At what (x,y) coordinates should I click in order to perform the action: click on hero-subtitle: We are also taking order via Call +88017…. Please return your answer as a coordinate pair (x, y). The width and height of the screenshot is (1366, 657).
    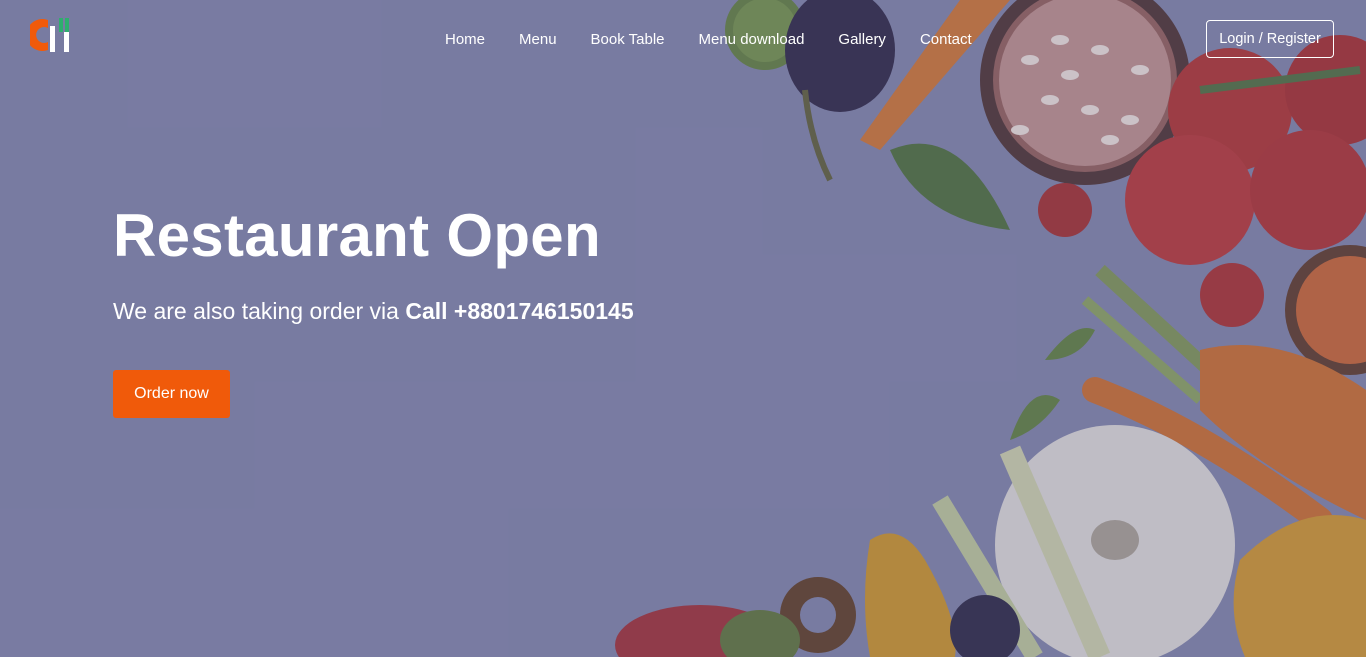
    Looking at the image, I should click on (373, 311).